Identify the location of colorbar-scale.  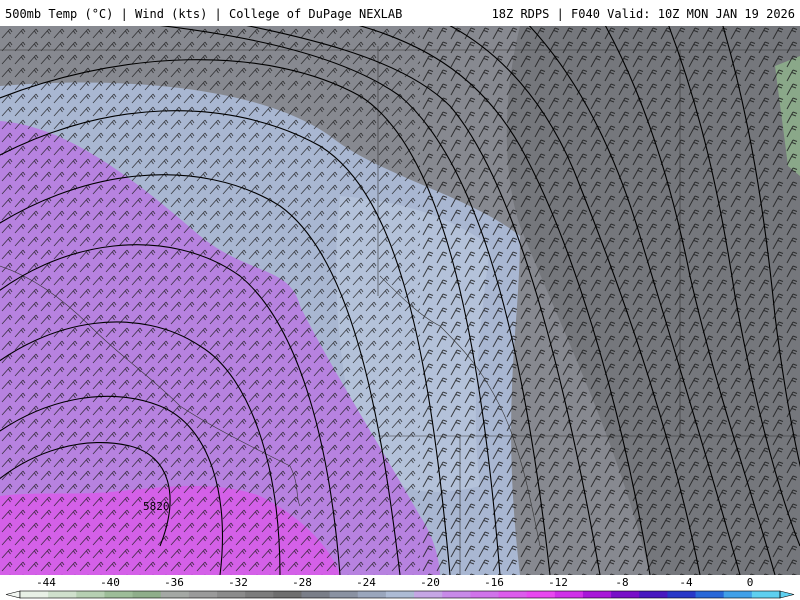
(400, 594).